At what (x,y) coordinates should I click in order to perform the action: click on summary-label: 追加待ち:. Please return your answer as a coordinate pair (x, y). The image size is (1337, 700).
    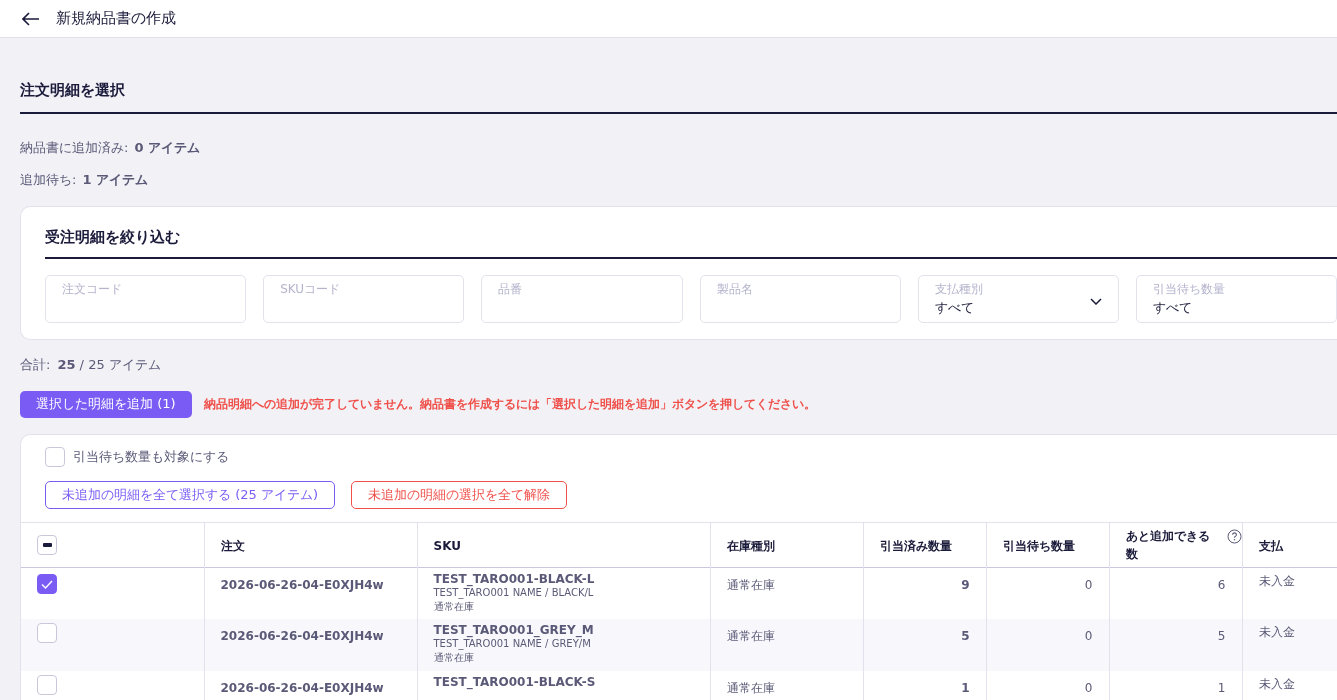
    Looking at the image, I should click on (48, 179).